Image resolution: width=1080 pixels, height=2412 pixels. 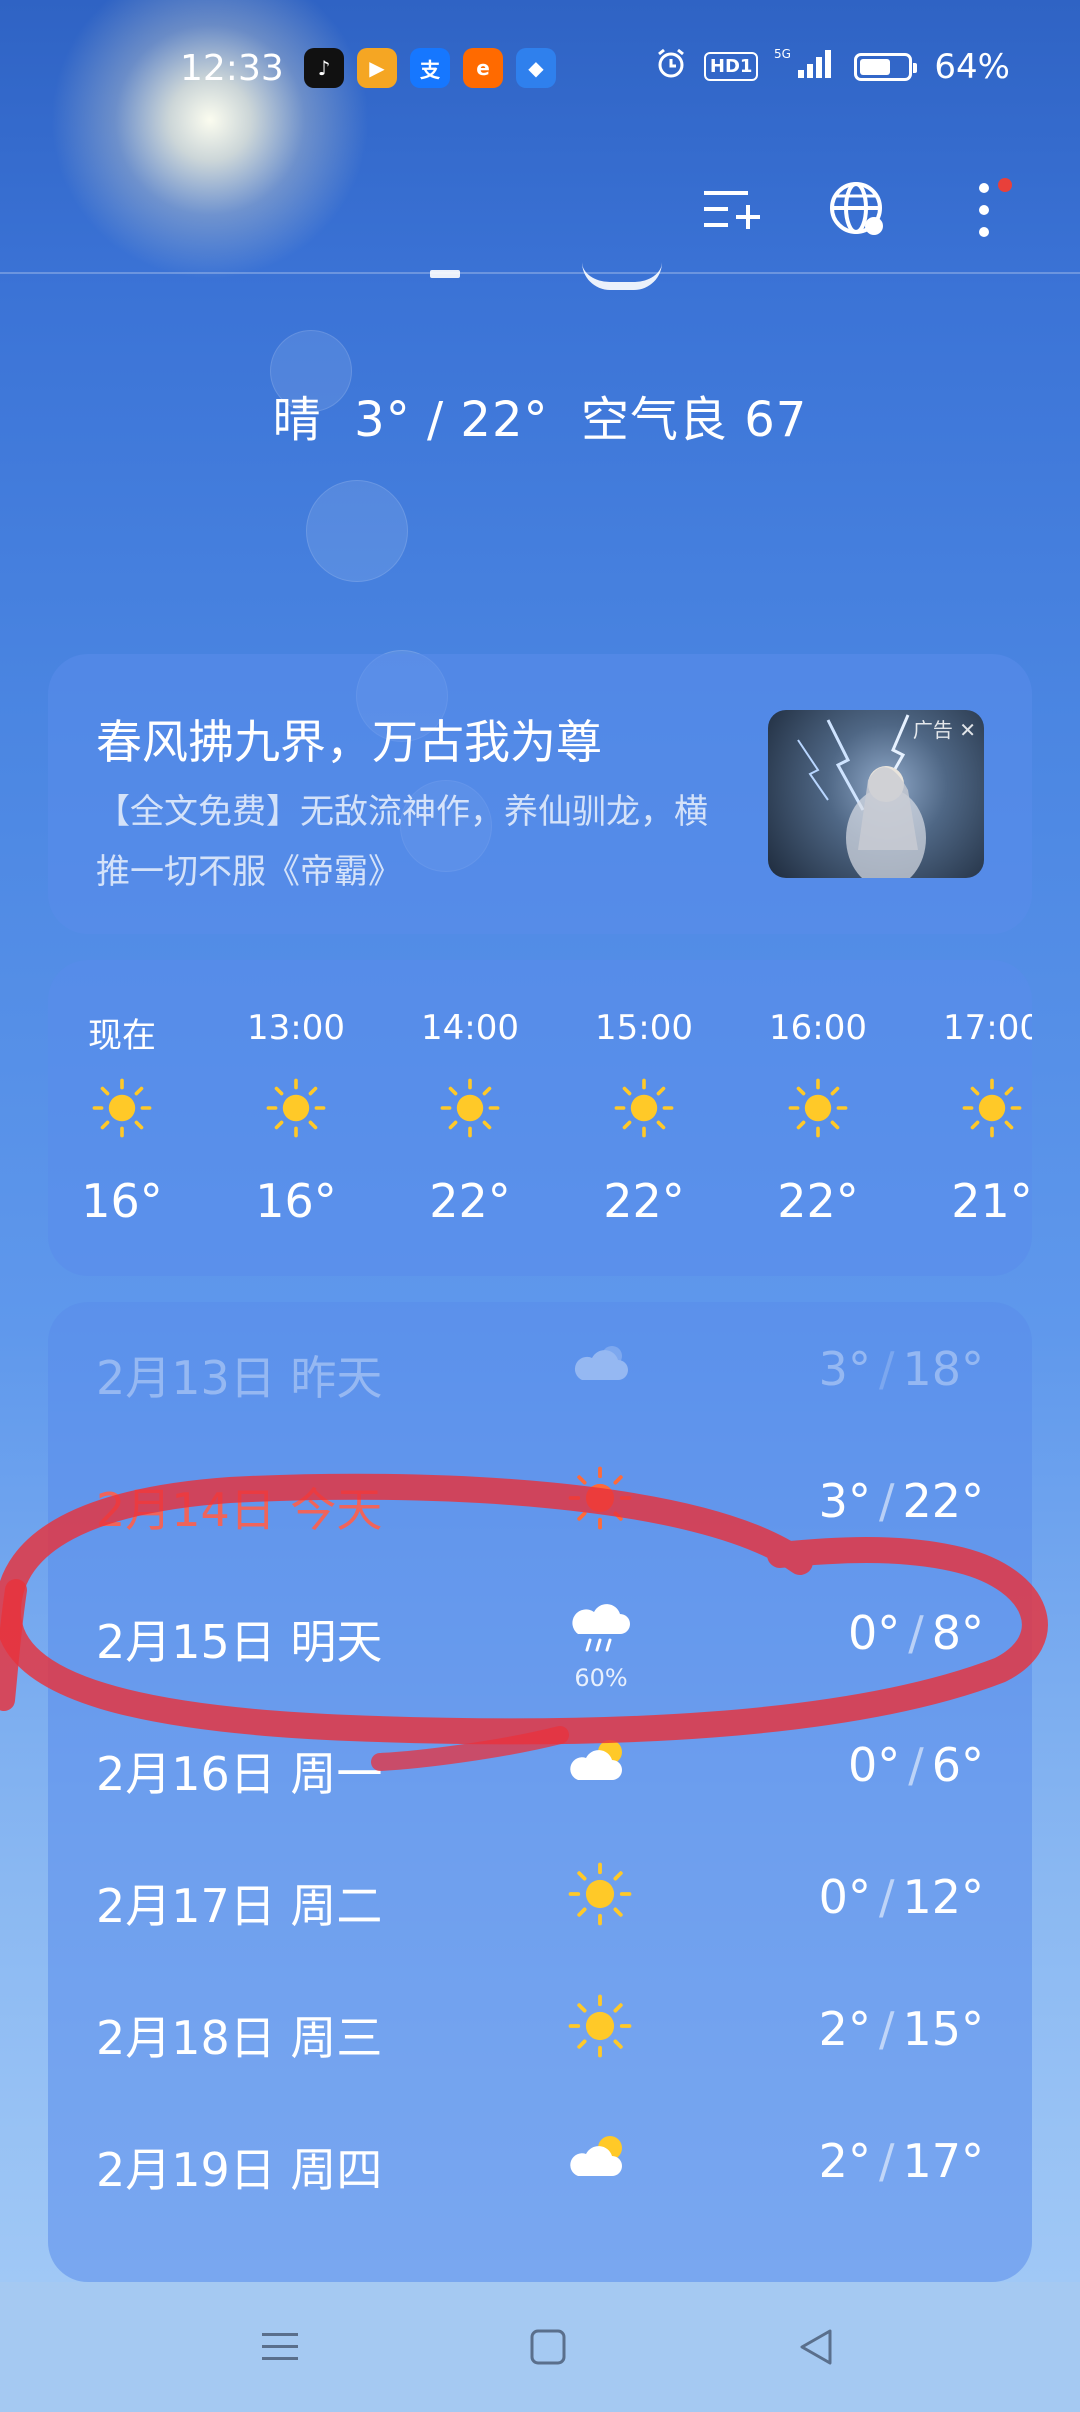 I want to click on day-temp-range: 2°/17°, so click(x=901, y=2161).